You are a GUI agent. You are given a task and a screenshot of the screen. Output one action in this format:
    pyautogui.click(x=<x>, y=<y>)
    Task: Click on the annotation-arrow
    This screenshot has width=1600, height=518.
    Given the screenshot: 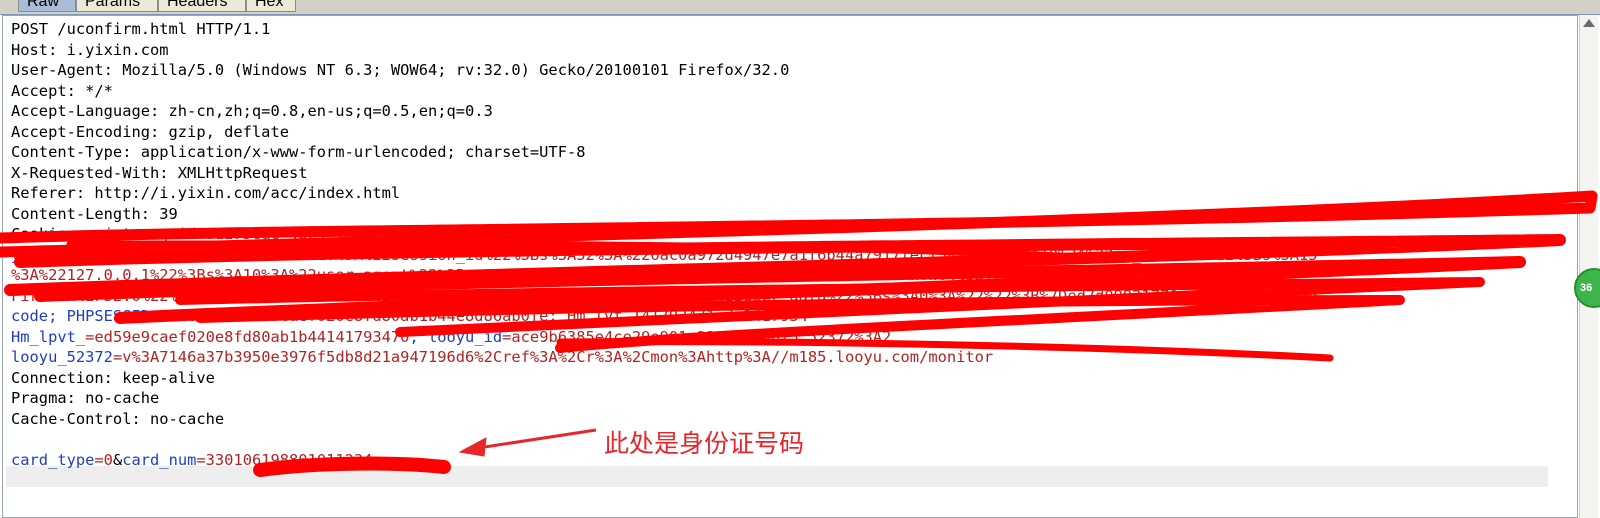 What is the action you would take?
    pyautogui.click(x=527, y=442)
    